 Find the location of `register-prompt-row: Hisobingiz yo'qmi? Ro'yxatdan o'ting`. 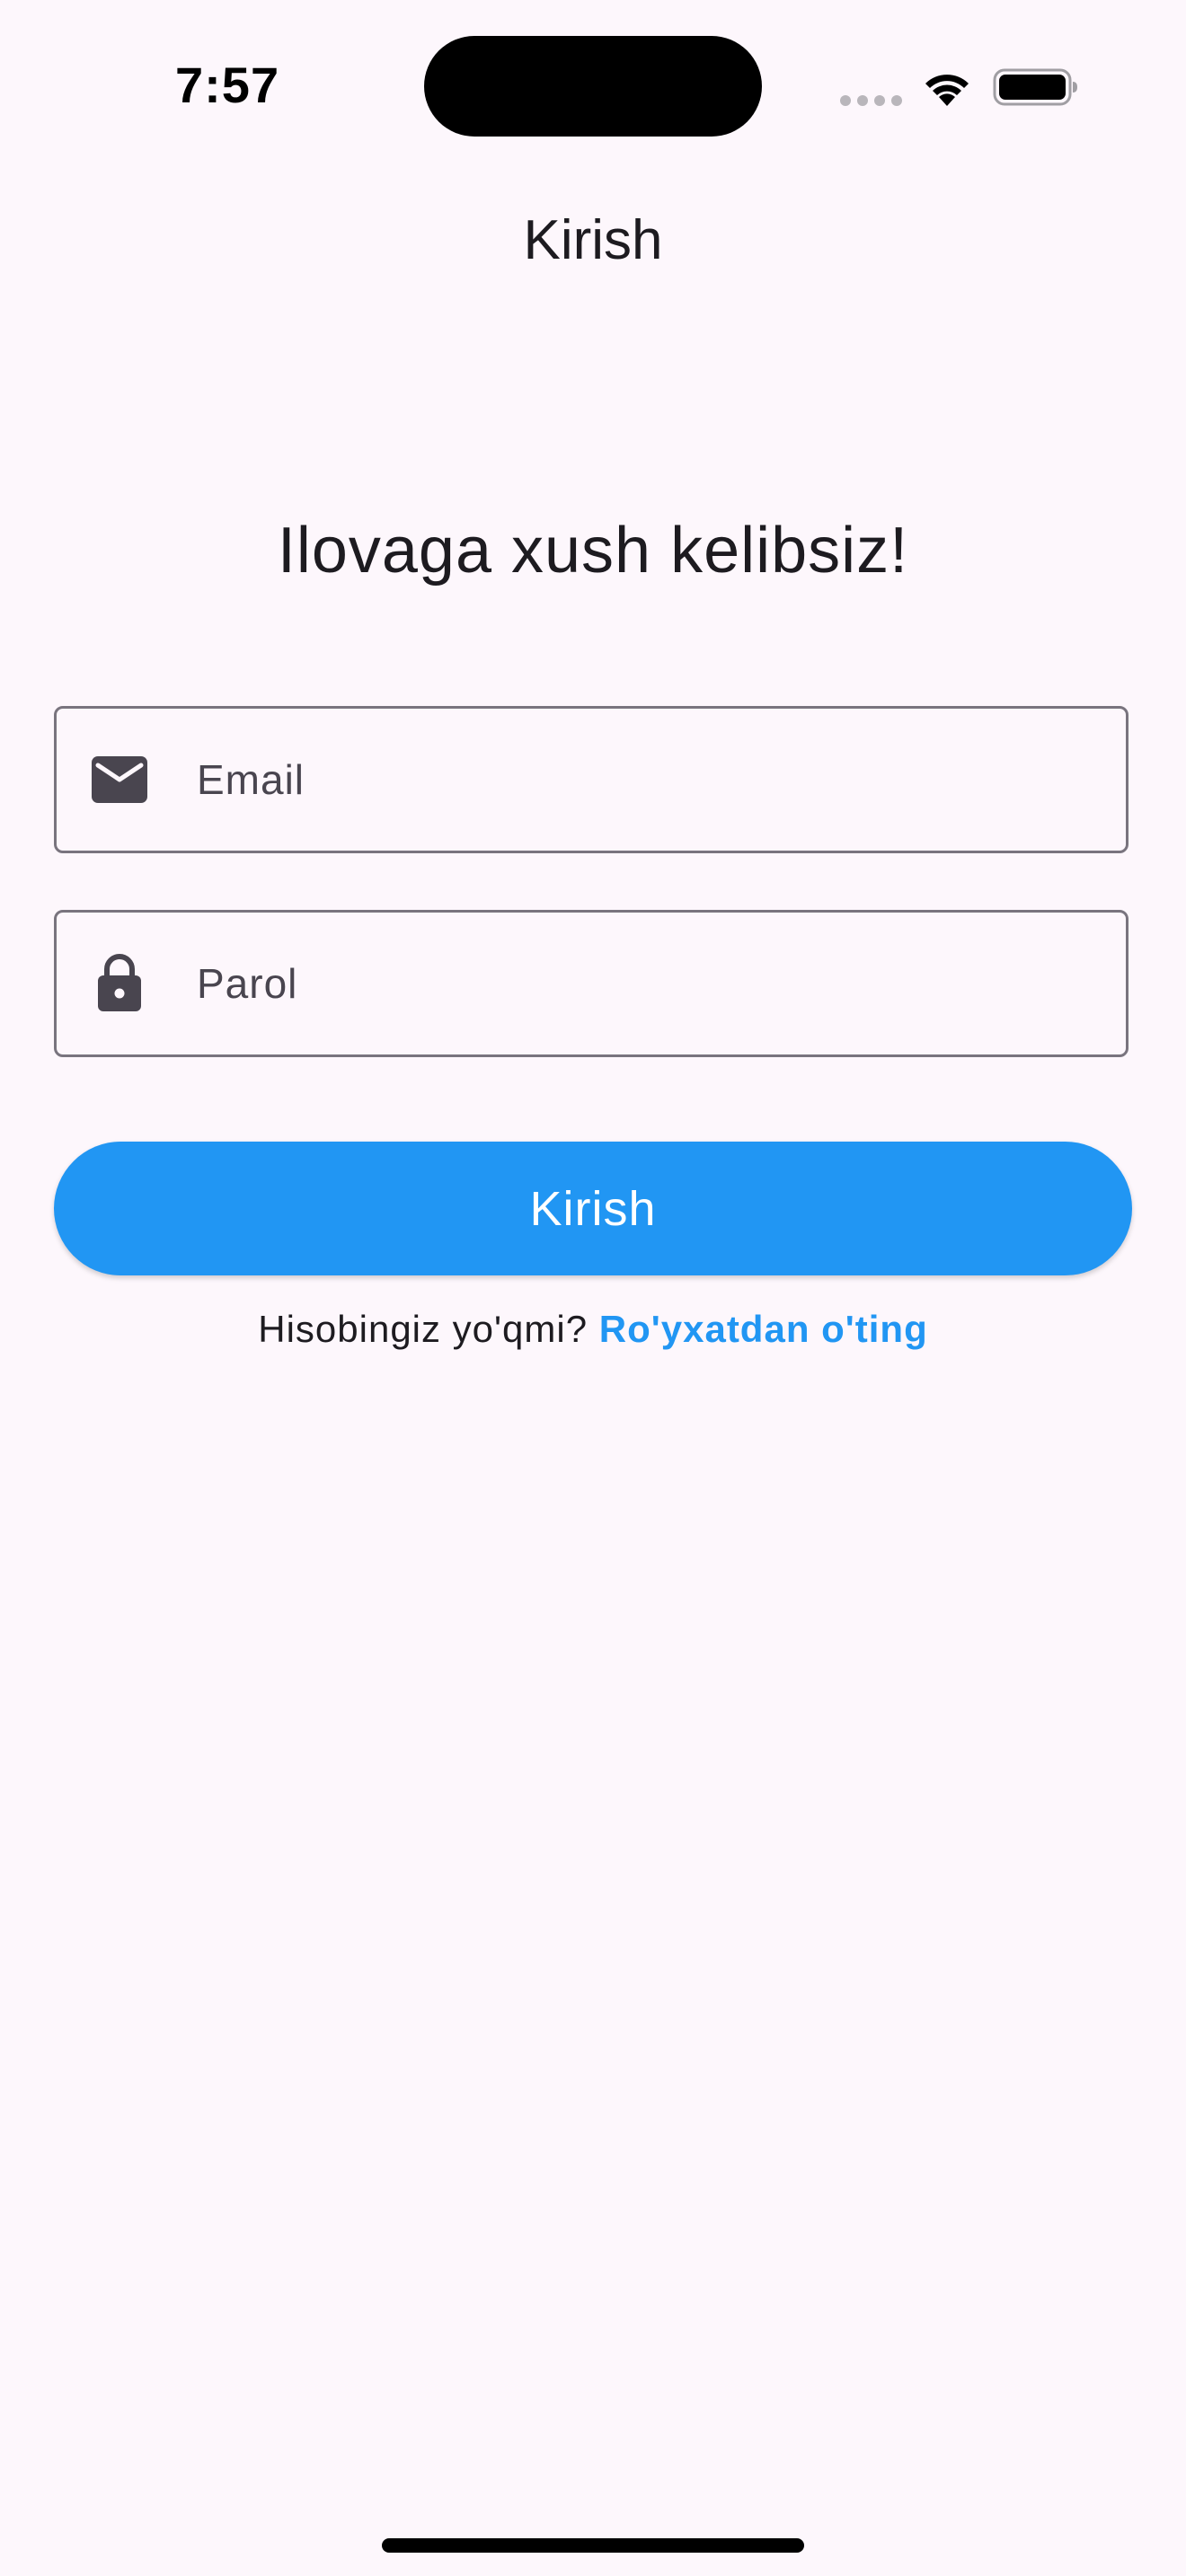

register-prompt-row: Hisobingiz yo'qmi? Ro'yxatdan o'ting is located at coordinates (593, 1329).